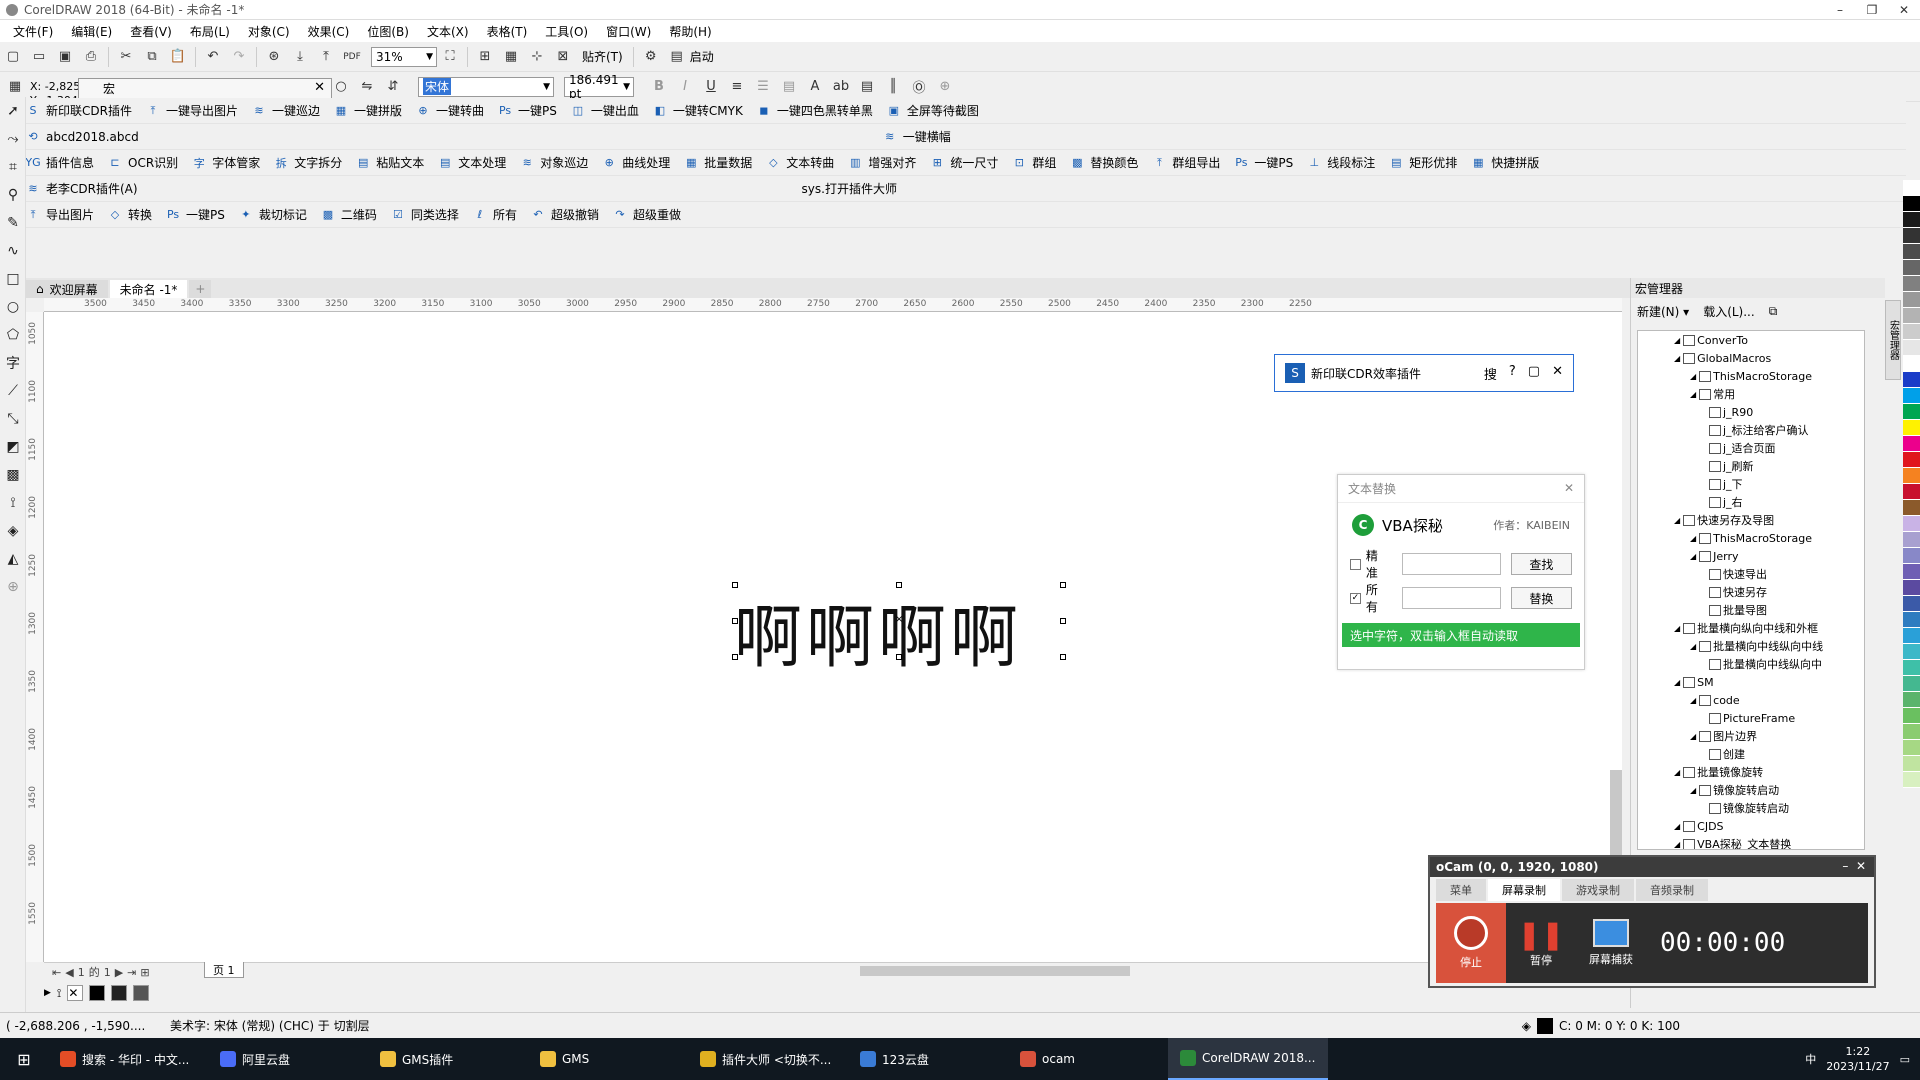  I want to click on pick-tool-icon: ➚, so click(13, 111).